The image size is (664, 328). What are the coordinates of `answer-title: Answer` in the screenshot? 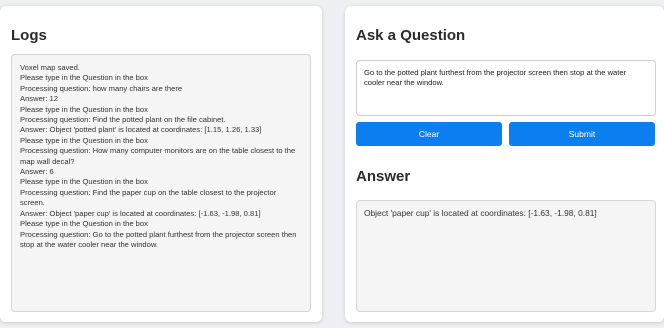 It's located at (383, 176).